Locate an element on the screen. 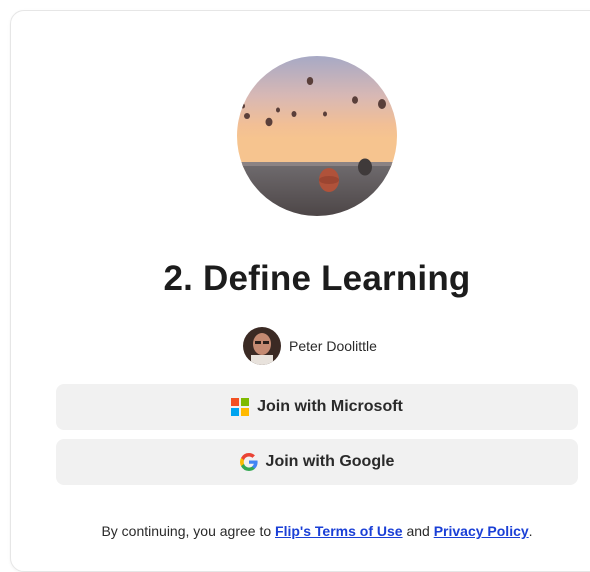 The width and height of the screenshot is (590, 572). legal-middle: and is located at coordinates (418, 531).